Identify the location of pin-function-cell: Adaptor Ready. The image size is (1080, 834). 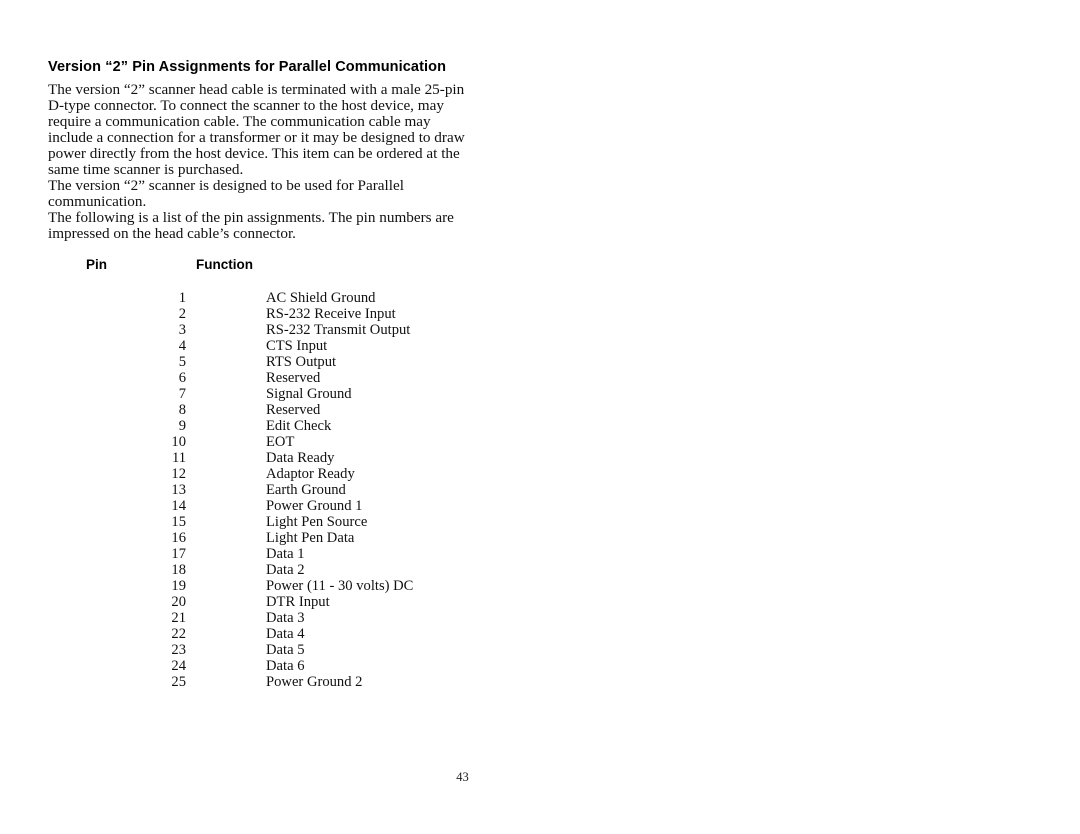
(310, 474).